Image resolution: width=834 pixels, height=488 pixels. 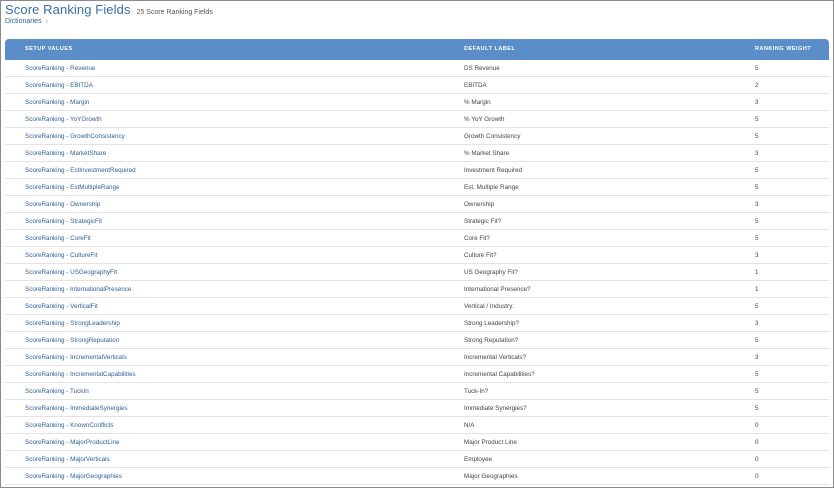 I want to click on default-label: Immediate Synergies?, so click(x=495, y=408).